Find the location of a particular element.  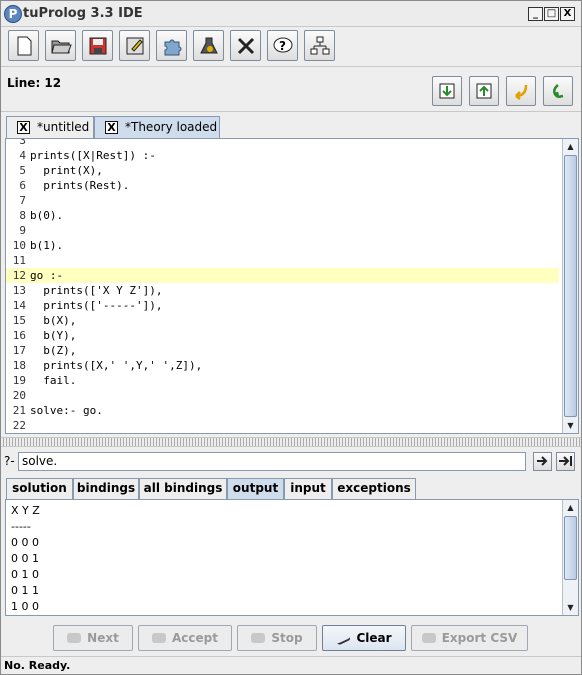

solve-all-arrow-icon is located at coordinates (565, 461).